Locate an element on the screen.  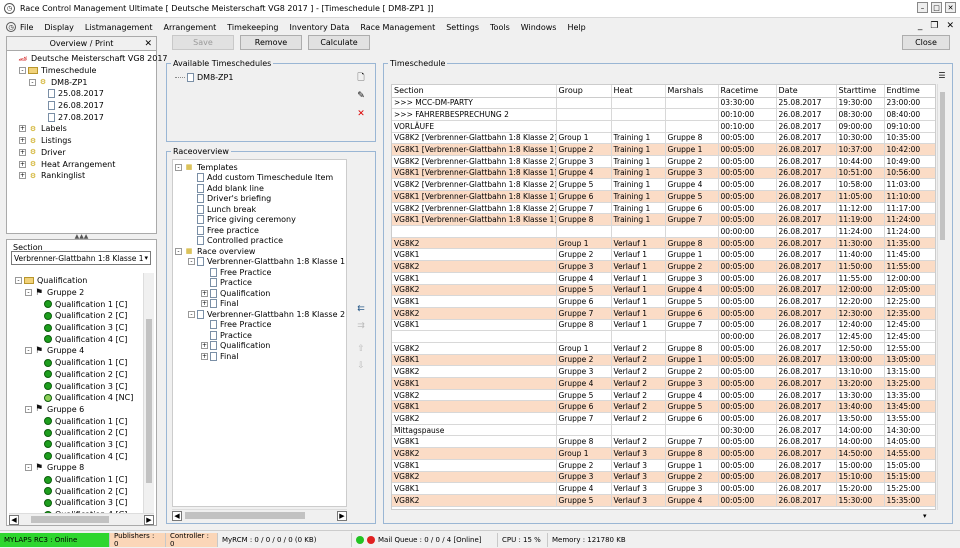
section-hscroll: ◀ ▶ is located at coordinates (81, 519).